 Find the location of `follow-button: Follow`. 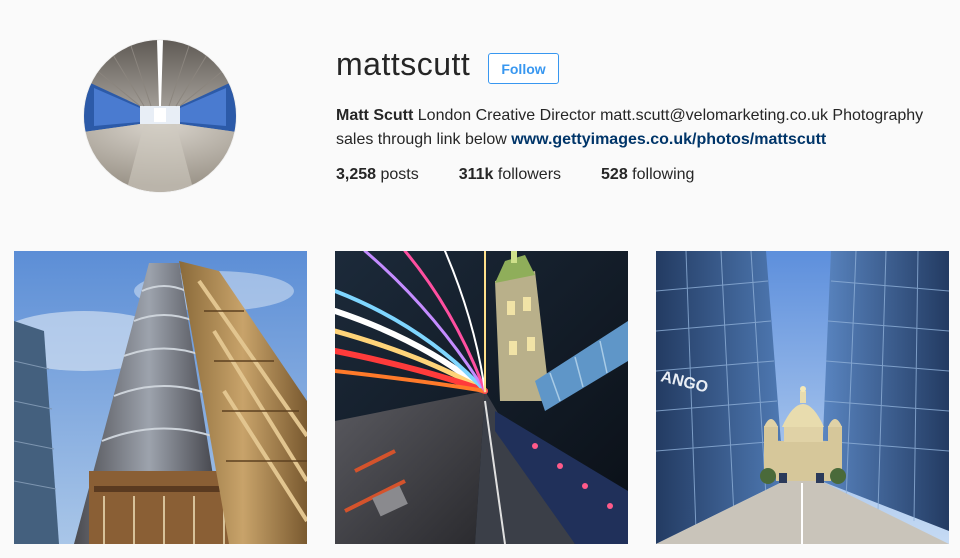

follow-button: Follow is located at coordinates (523, 68).